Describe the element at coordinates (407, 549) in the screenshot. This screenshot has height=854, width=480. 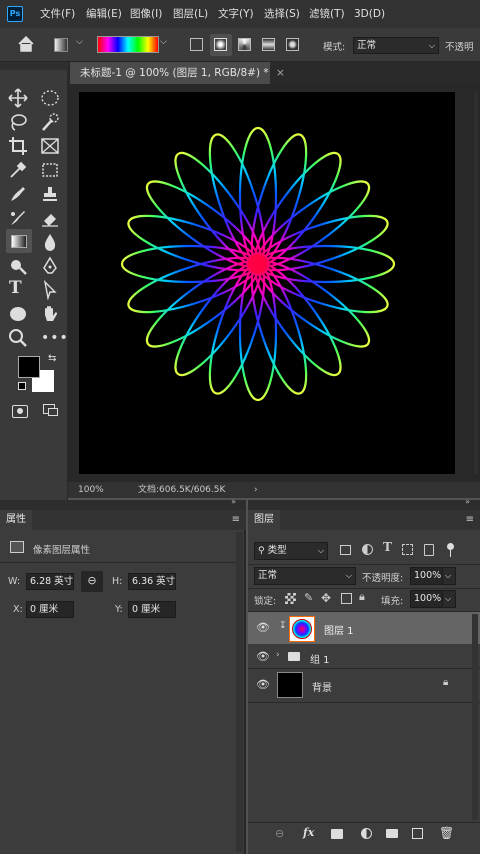
I see `filter-shape-icon` at that location.